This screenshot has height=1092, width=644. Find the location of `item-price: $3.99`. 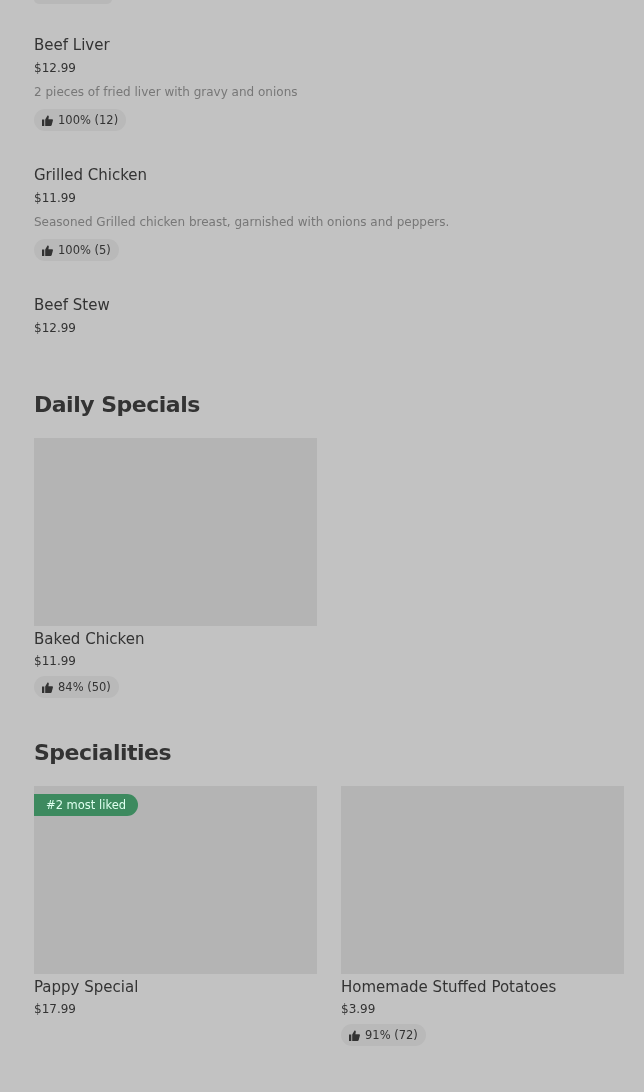

item-price: $3.99 is located at coordinates (359, 1009).